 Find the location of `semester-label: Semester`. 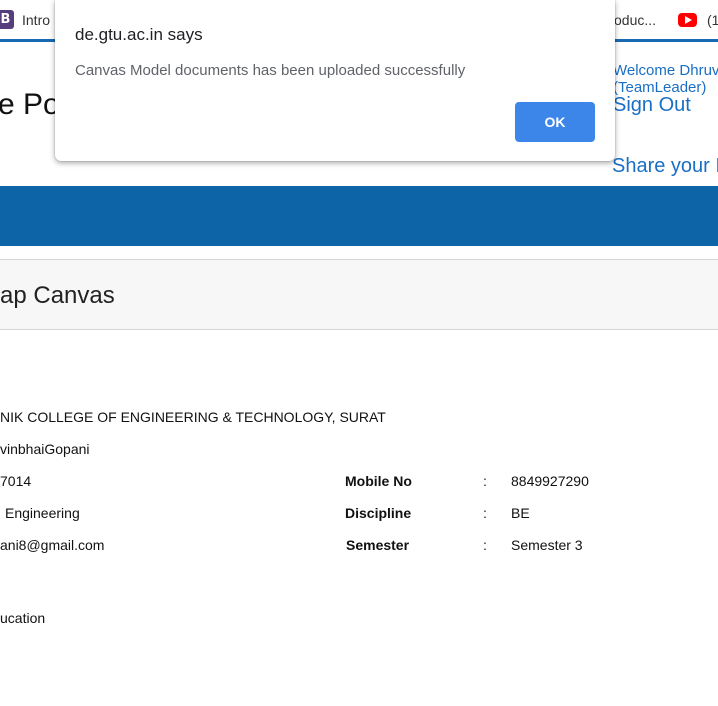

semester-label: Semester is located at coordinates (378, 545).